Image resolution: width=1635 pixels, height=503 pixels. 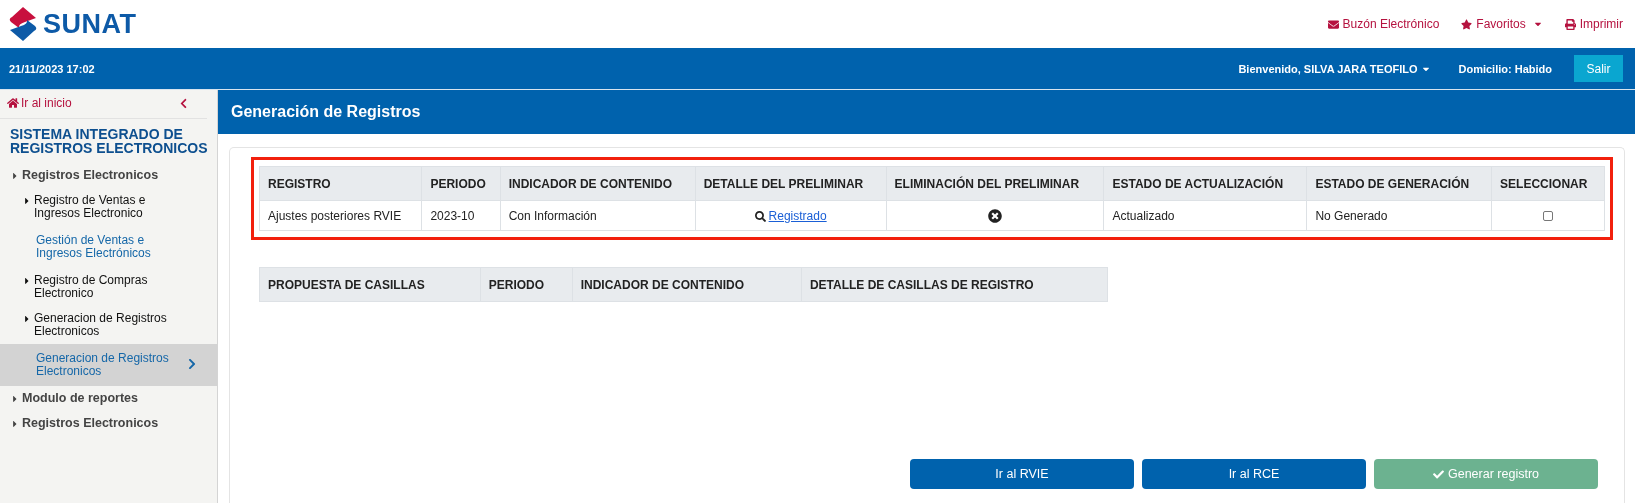 I want to click on column-header: PROPUESTA DE CASILLAS, so click(x=370, y=284).